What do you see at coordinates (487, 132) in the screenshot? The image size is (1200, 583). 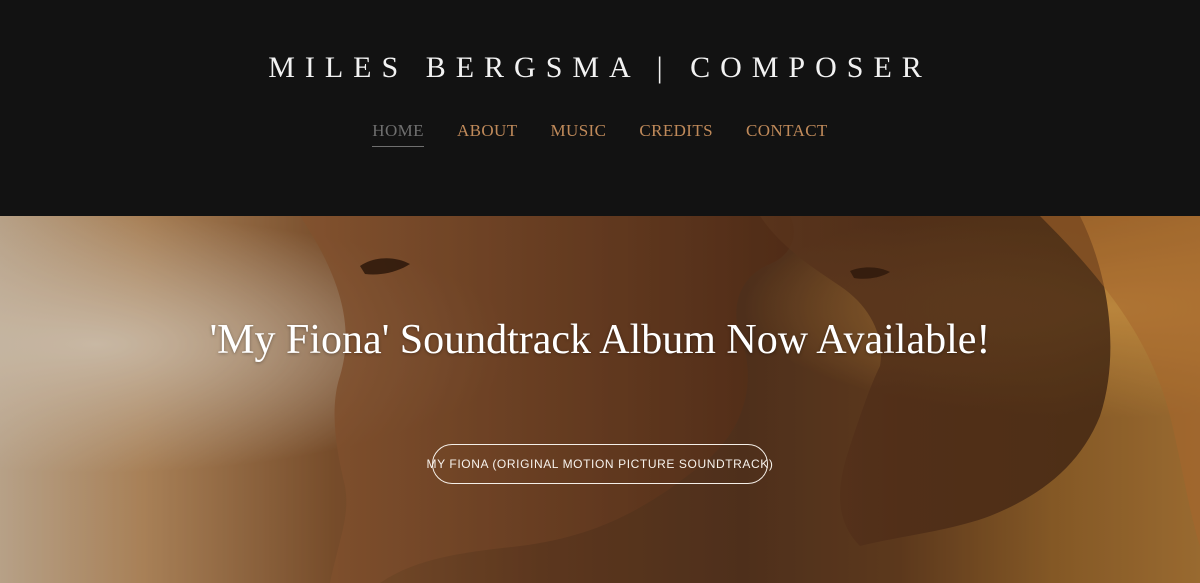 I see `nav-item-about: ABOUT` at bounding box center [487, 132].